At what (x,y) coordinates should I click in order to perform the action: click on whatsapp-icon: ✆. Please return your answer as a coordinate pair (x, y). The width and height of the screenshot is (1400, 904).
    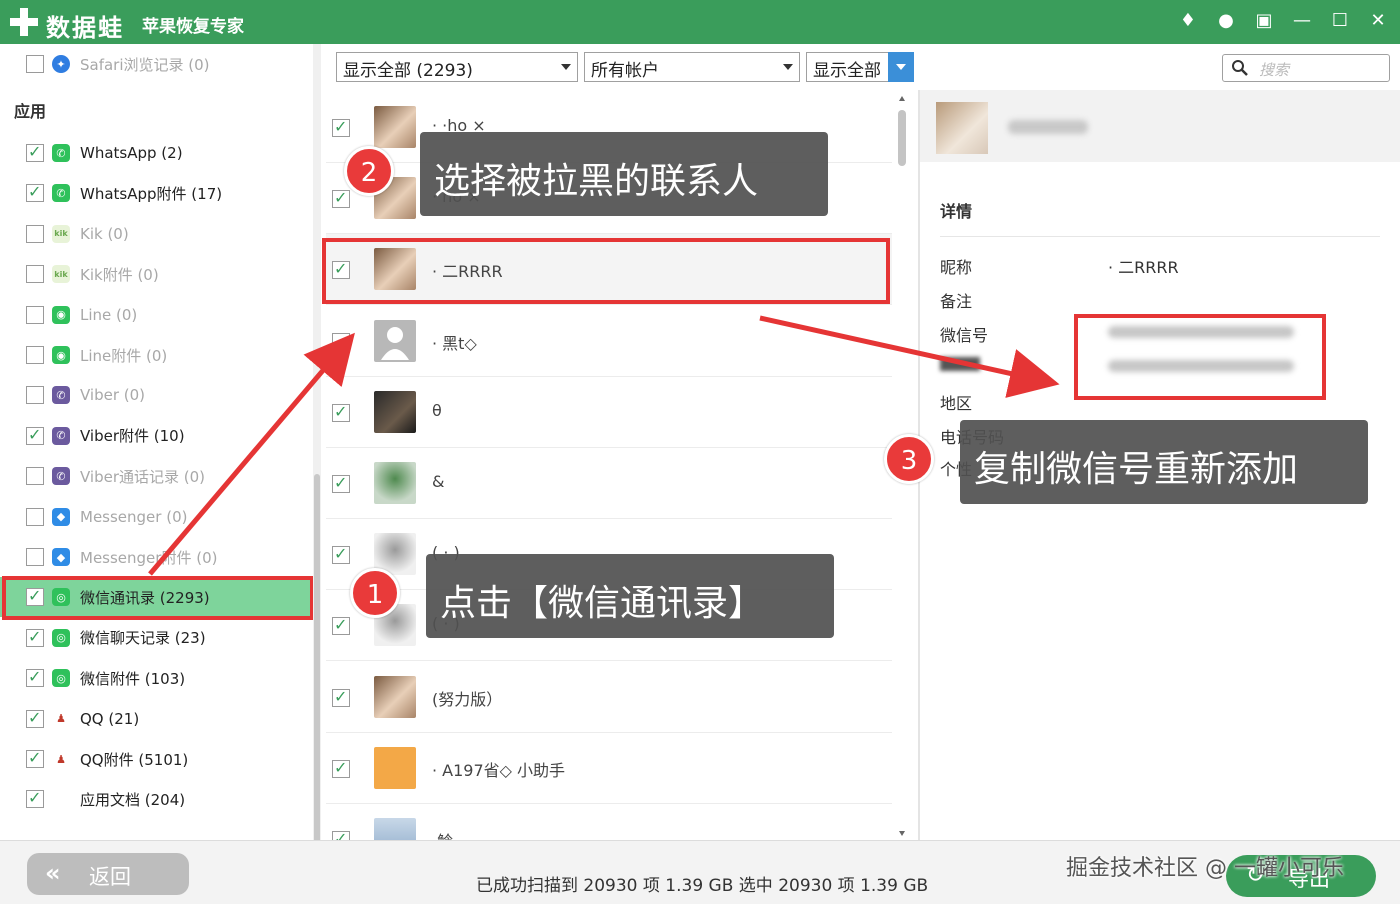
    Looking at the image, I should click on (61, 193).